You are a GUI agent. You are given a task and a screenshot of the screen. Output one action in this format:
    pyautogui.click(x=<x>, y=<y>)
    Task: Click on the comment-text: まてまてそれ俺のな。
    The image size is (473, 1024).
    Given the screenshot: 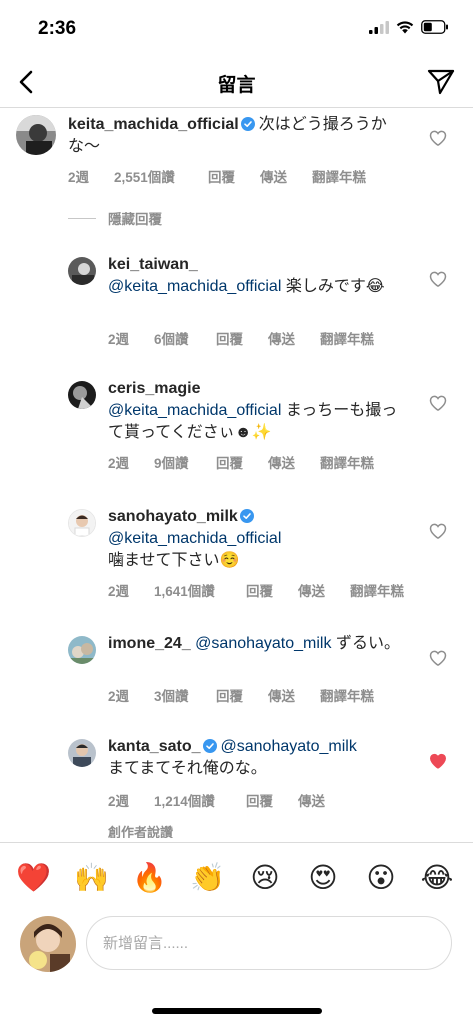 What is the action you would take?
    pyautogui.click(x=187, y=768)
    